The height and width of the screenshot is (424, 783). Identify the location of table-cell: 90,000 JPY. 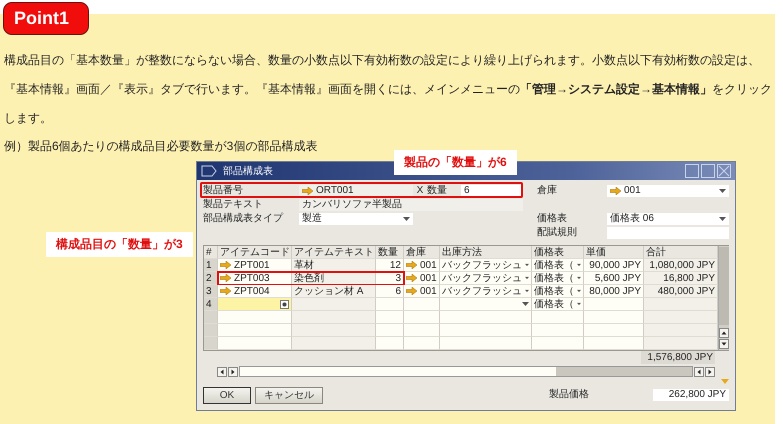
(614, 265).